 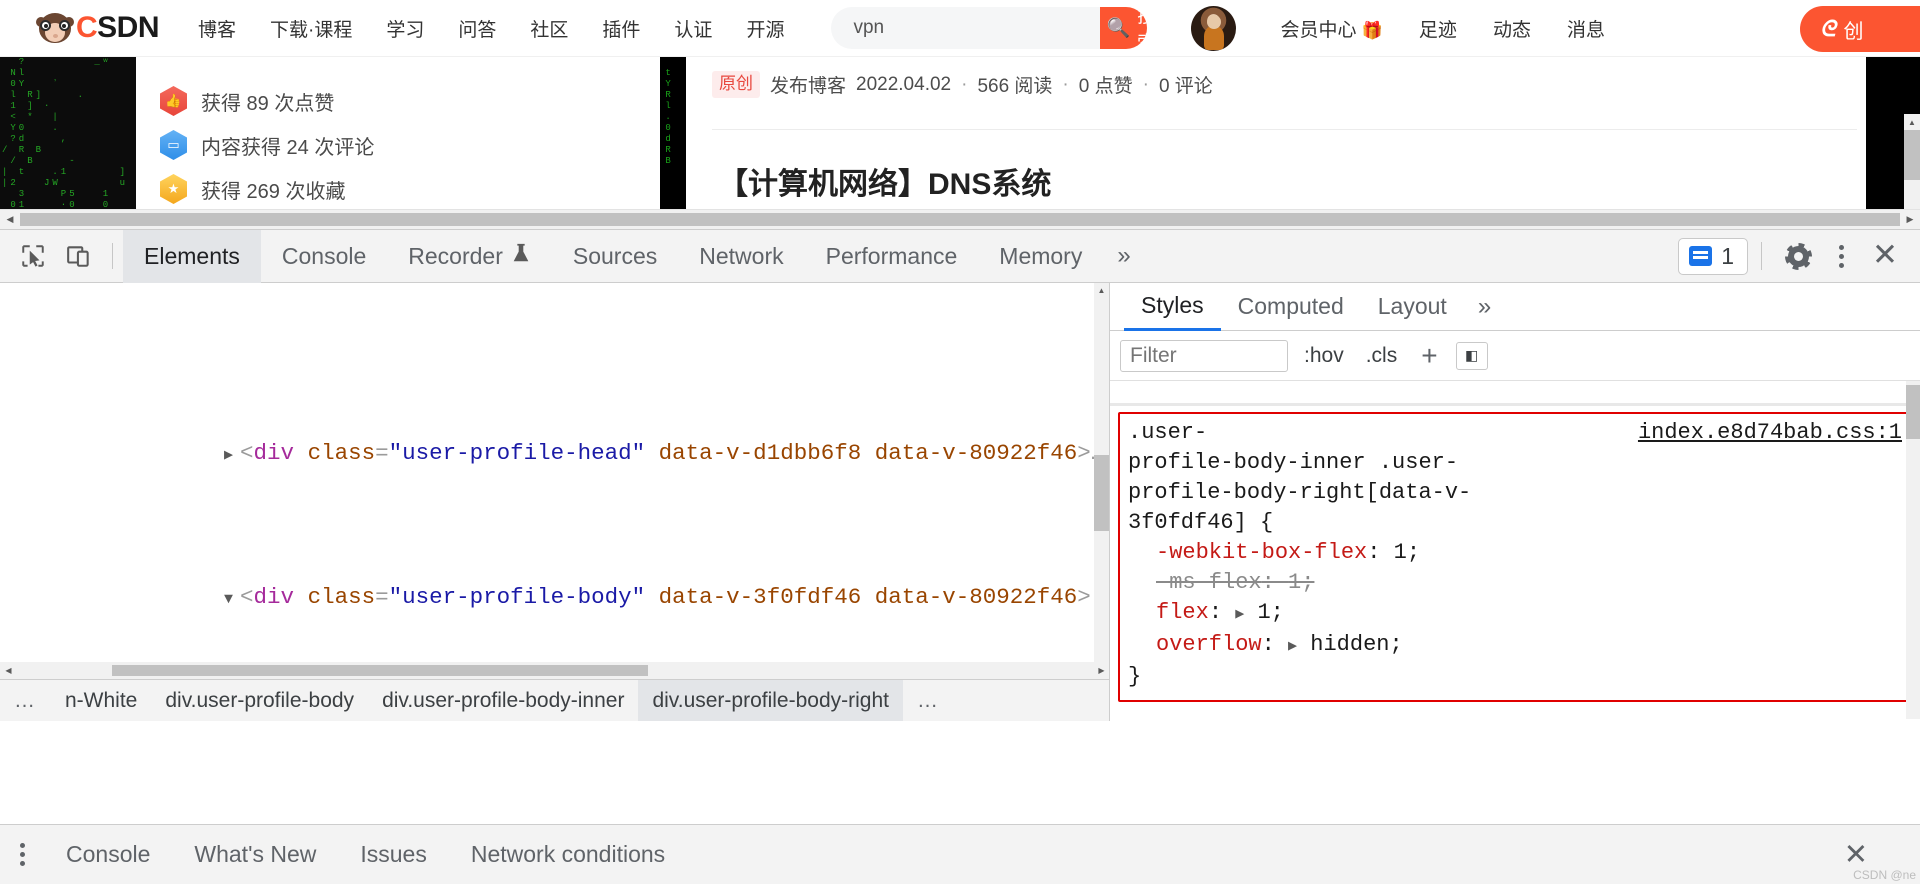 What do you see at coordinates (1515, 614) in the screenshot?
I see `css-declaration-flex: flex: ▶ 1;` at bounding box center [1515, 614].